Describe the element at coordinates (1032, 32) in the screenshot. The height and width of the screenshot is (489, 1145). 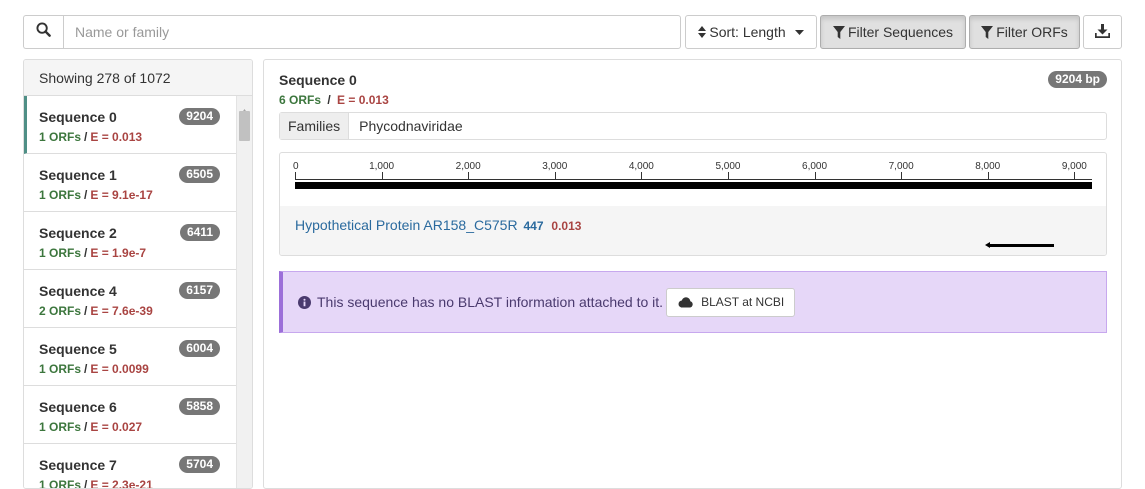
I see `filter-orfs-label: Filter ORFs` at that location.